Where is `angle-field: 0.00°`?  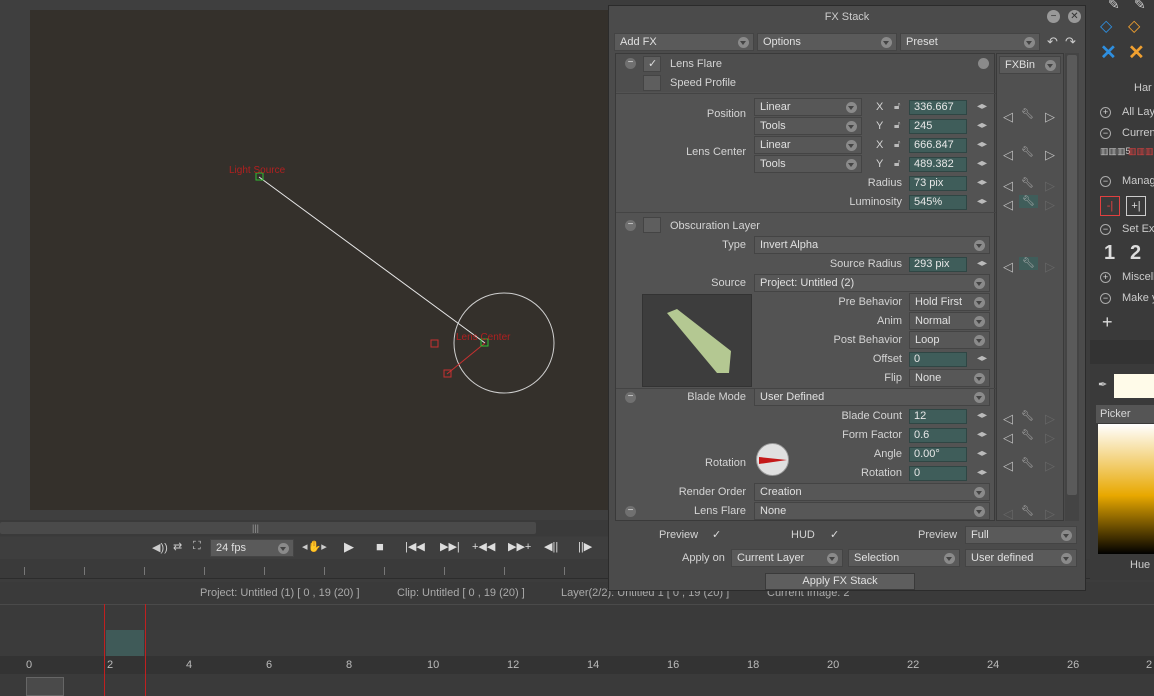 angle-field: 0.00° is located at coordinates (938, 454).